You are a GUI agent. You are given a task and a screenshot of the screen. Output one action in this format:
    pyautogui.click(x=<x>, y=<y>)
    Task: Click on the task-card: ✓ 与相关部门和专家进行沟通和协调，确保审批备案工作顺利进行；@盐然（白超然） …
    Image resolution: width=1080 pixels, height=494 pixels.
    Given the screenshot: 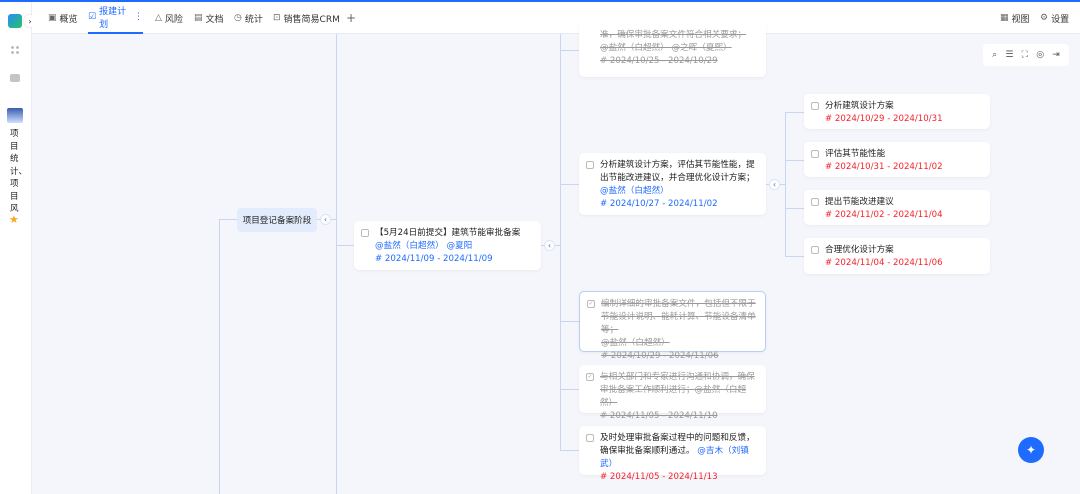 What is the action you would take?
    pyautogui.click(x=672, y=393)
    